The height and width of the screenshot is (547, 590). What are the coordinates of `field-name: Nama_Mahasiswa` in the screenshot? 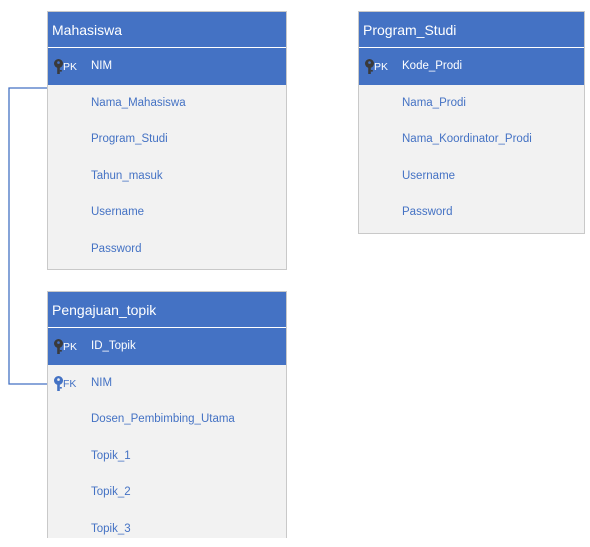 It's located at (138, 103).